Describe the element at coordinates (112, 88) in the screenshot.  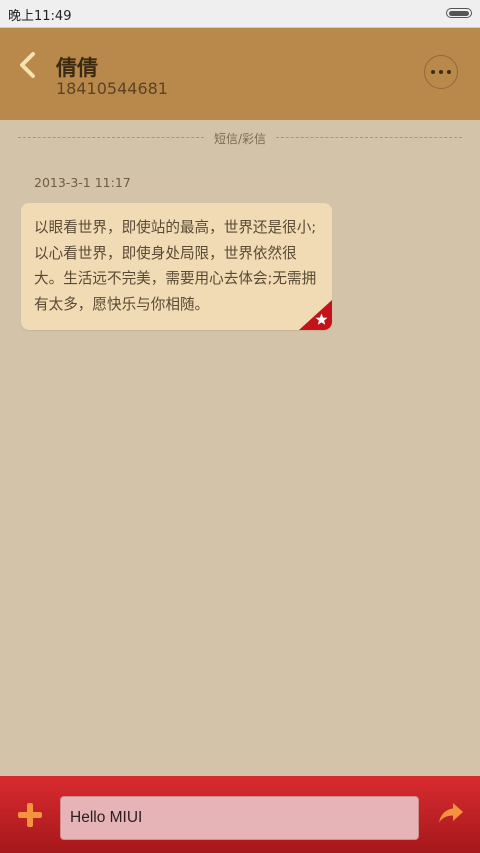
I see `contact-number: 18410544681` at that location.